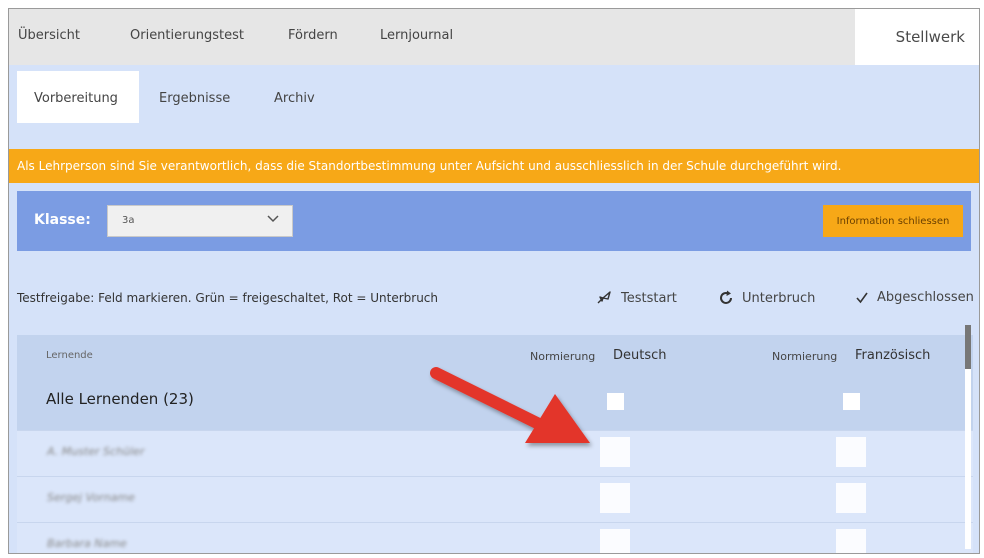 This screenshot has width=984, height=558. What do you see at coordinates (510, 405) in the screenshot?
I see `red-arrow-annotation` at bounding box center [510, 405].